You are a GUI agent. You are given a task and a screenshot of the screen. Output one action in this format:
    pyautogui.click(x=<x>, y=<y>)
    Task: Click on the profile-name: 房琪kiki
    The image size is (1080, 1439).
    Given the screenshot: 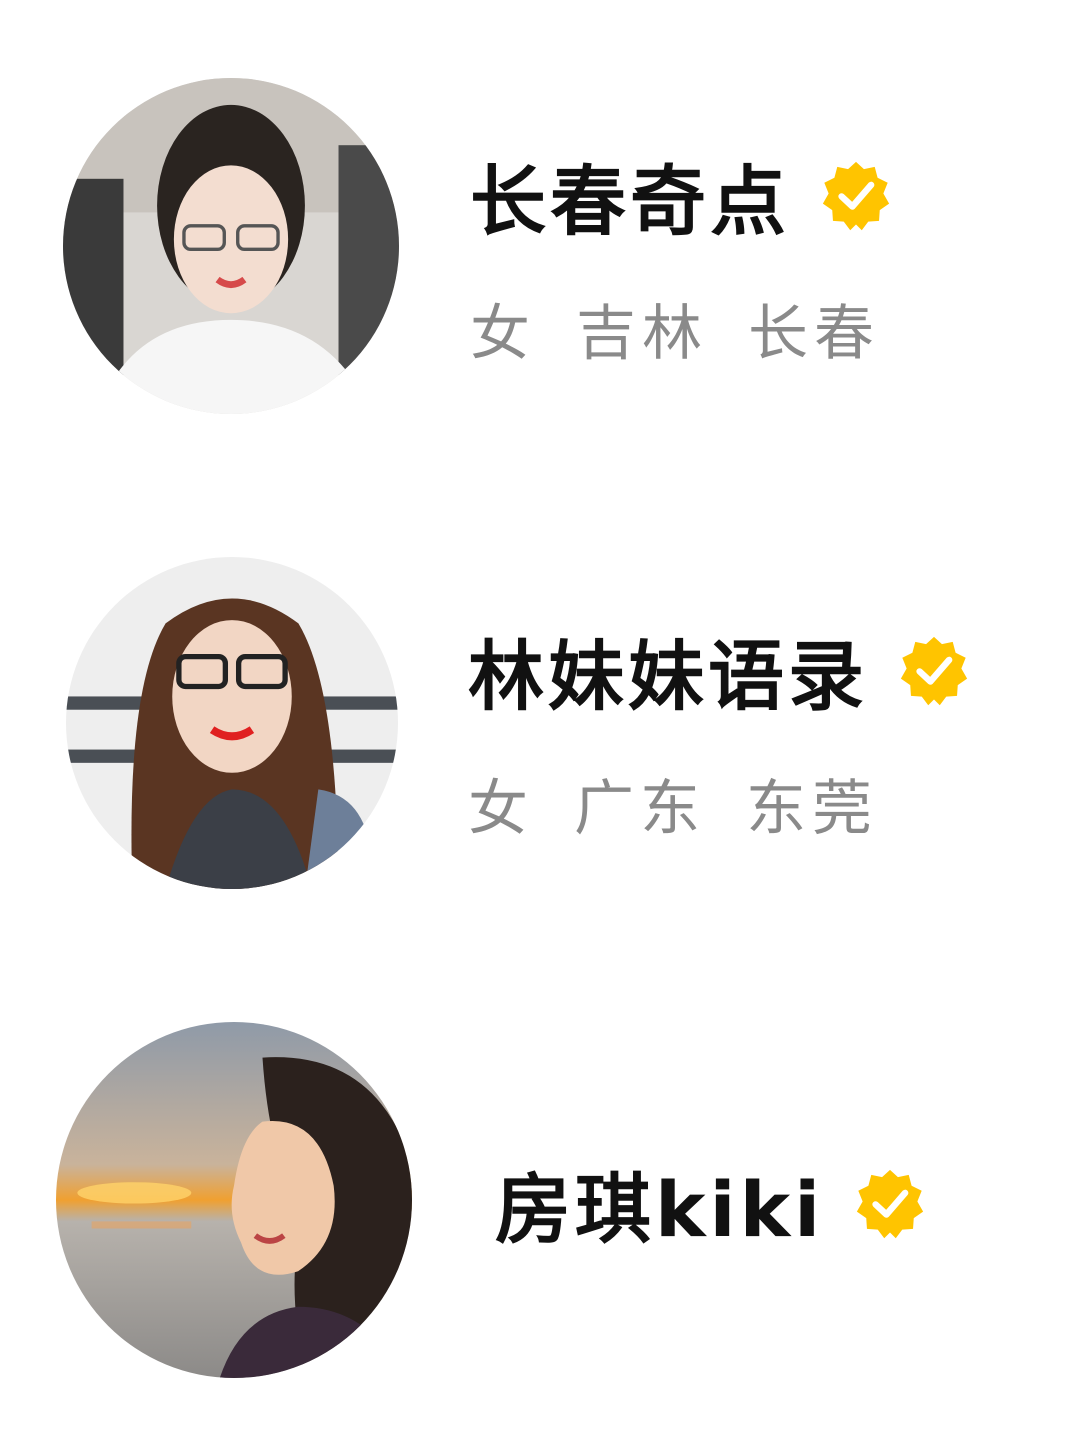 What is the action you would take?
    pyautogui.click(x=659, y=1203)
    